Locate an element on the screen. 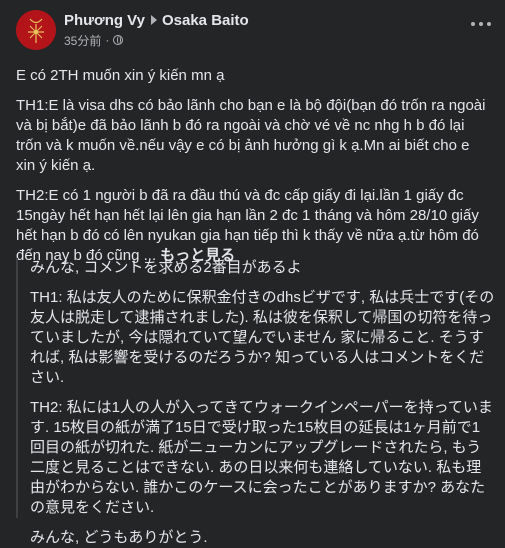  globe-icon is located at coordinates (118, 40).